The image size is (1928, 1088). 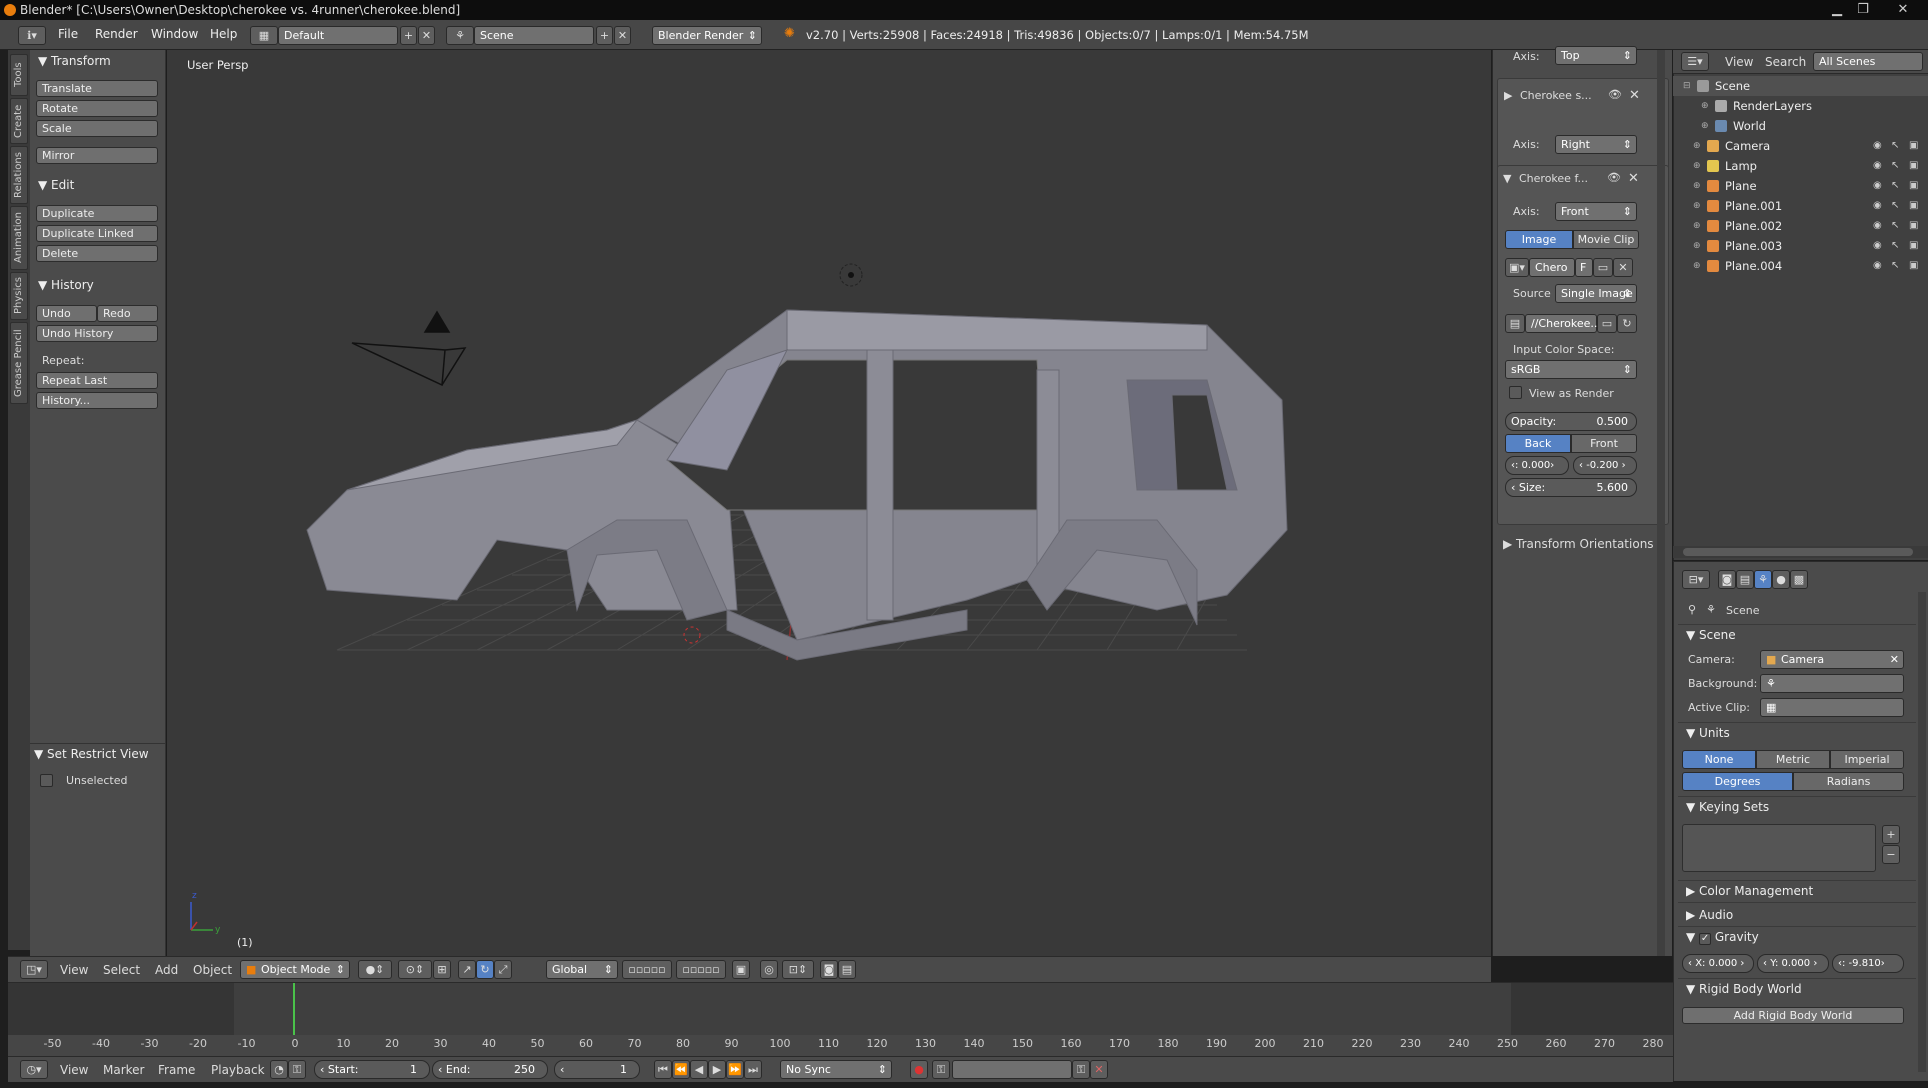 I want to click on axis-bg1-select: Right ⇕, so click(x=1596, y=144).